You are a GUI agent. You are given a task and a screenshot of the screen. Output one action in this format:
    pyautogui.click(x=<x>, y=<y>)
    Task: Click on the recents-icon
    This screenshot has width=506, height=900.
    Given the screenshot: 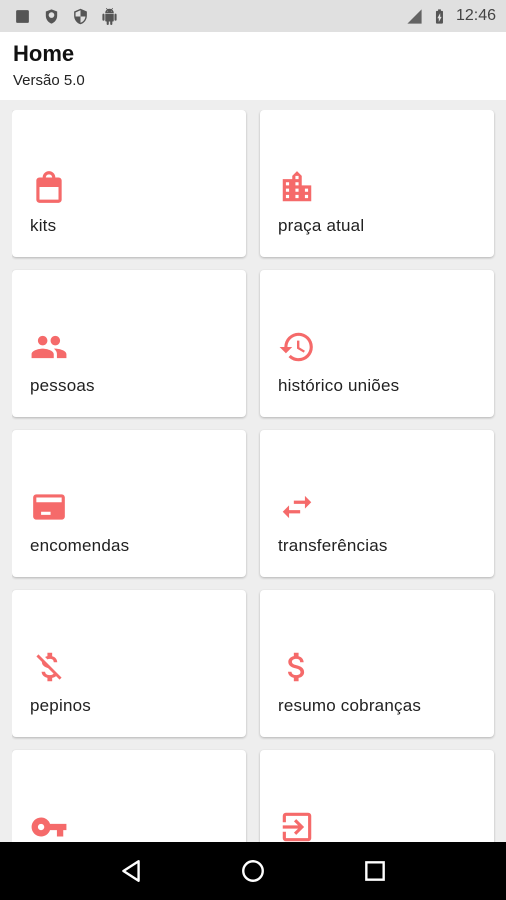 What is the action you would take?
    pyautogui.click(x=375, y=871)
    